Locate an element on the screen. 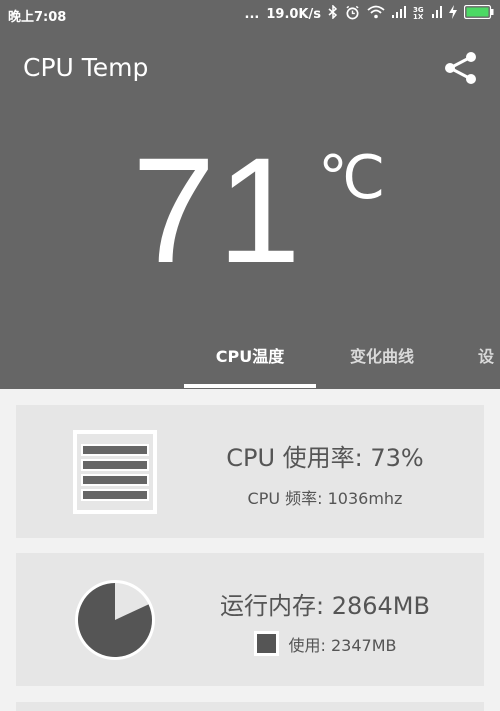  tab-cpu-temp: CPU温度 is located at coordinates (250, 362).